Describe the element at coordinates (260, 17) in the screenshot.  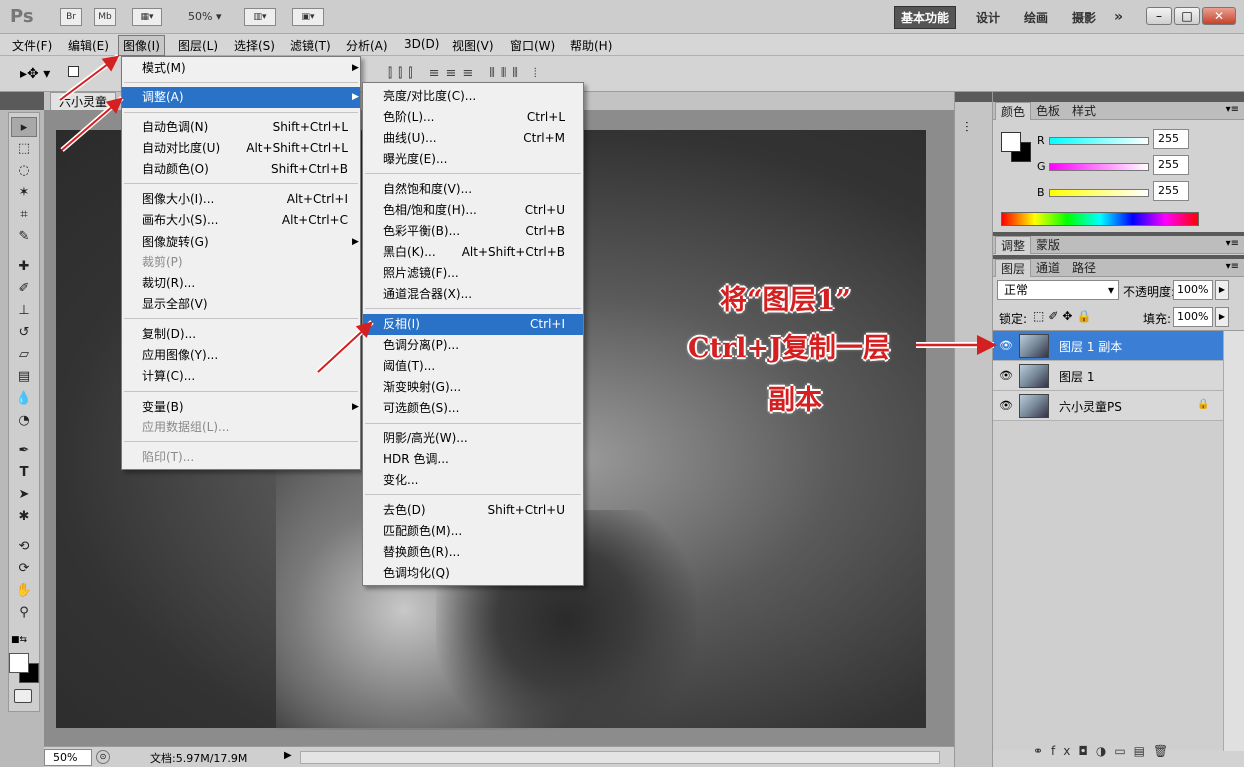
I see `arrange-documents-button: ▥▾` at that location.